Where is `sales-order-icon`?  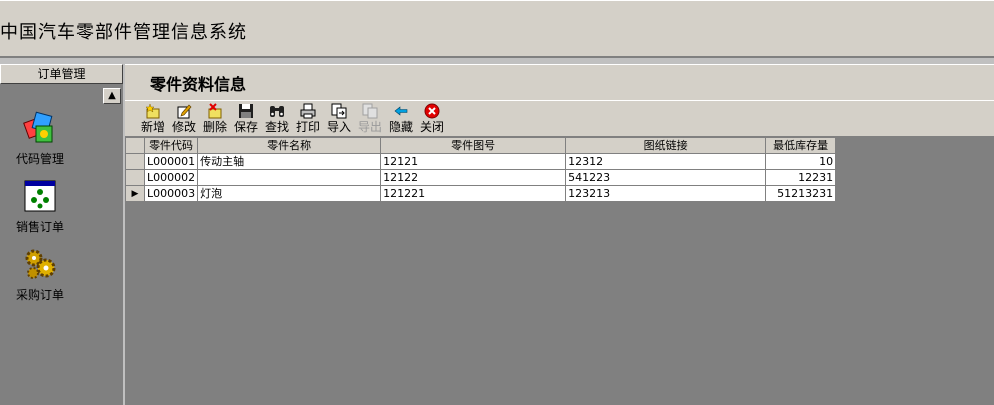 sales-order-icon is located at coordinates (40, 196).